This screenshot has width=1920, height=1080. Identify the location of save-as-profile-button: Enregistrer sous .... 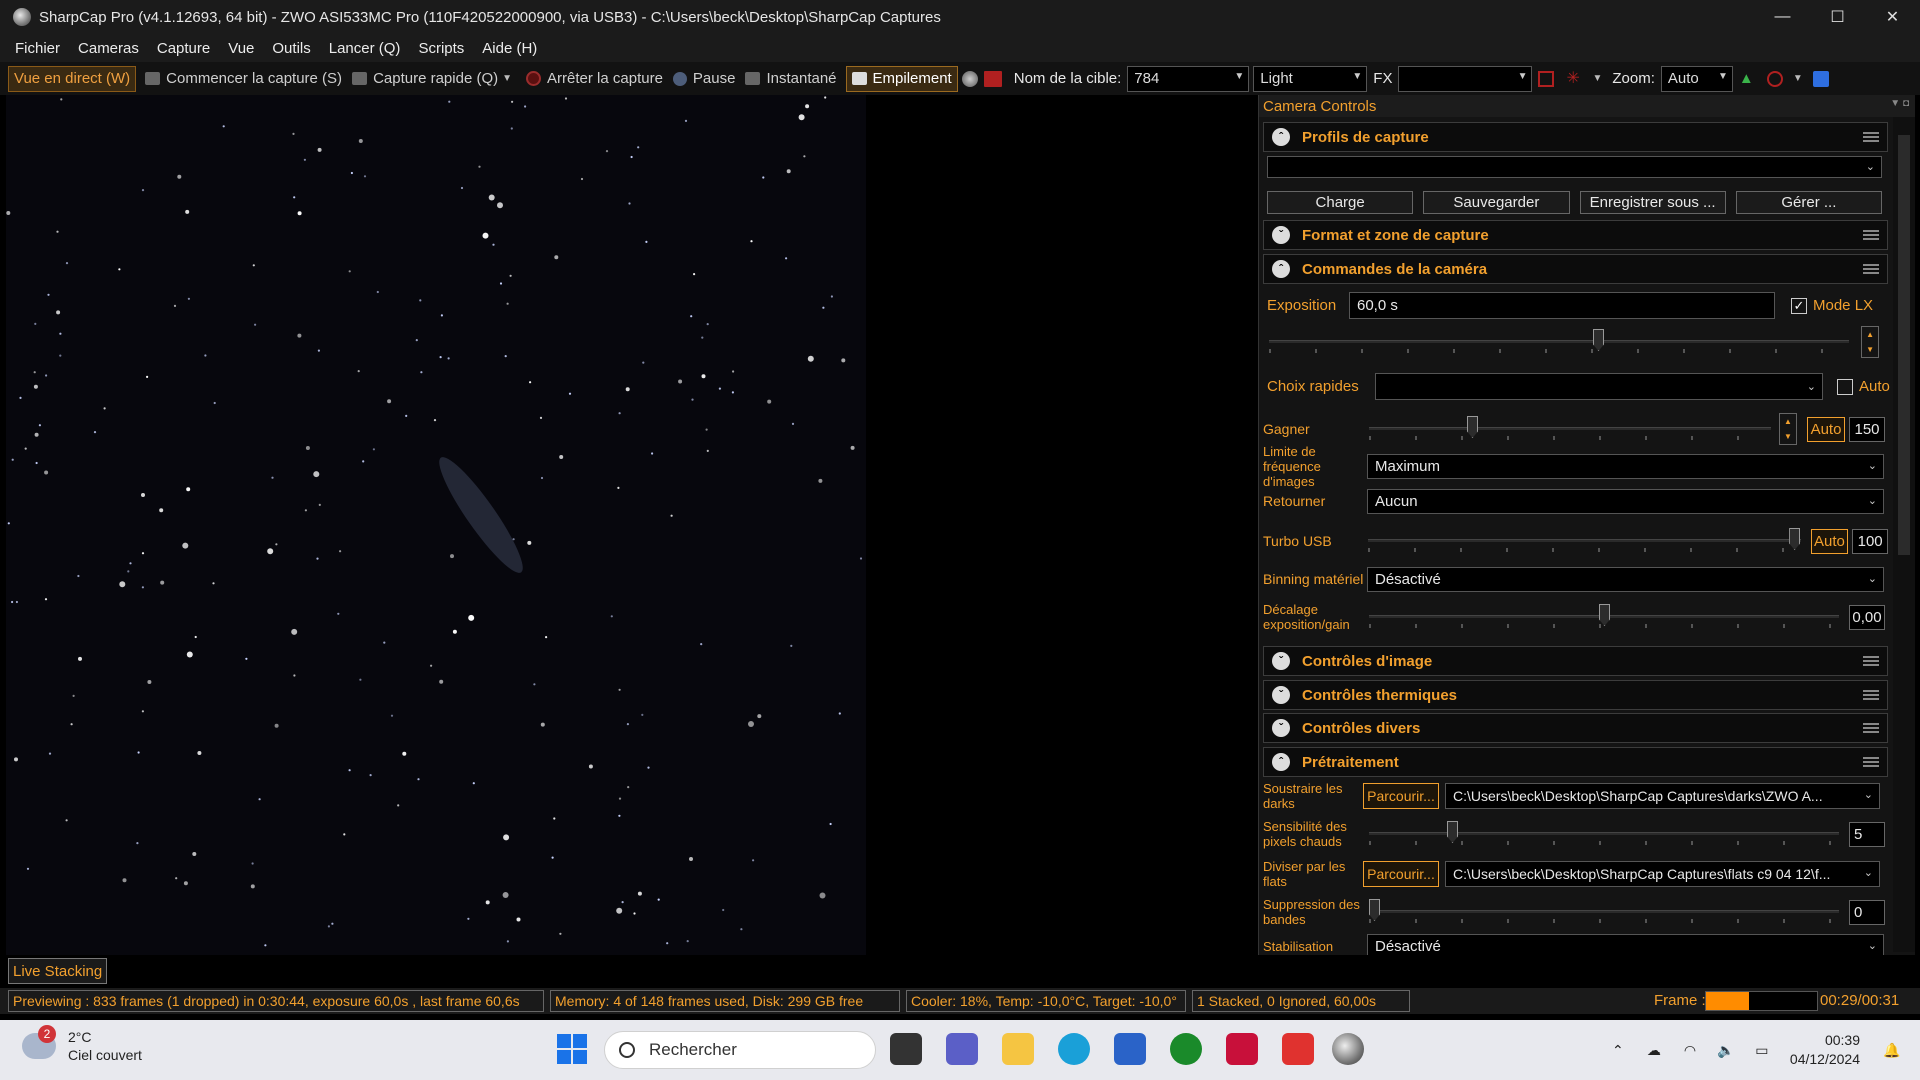
(1652, 202).